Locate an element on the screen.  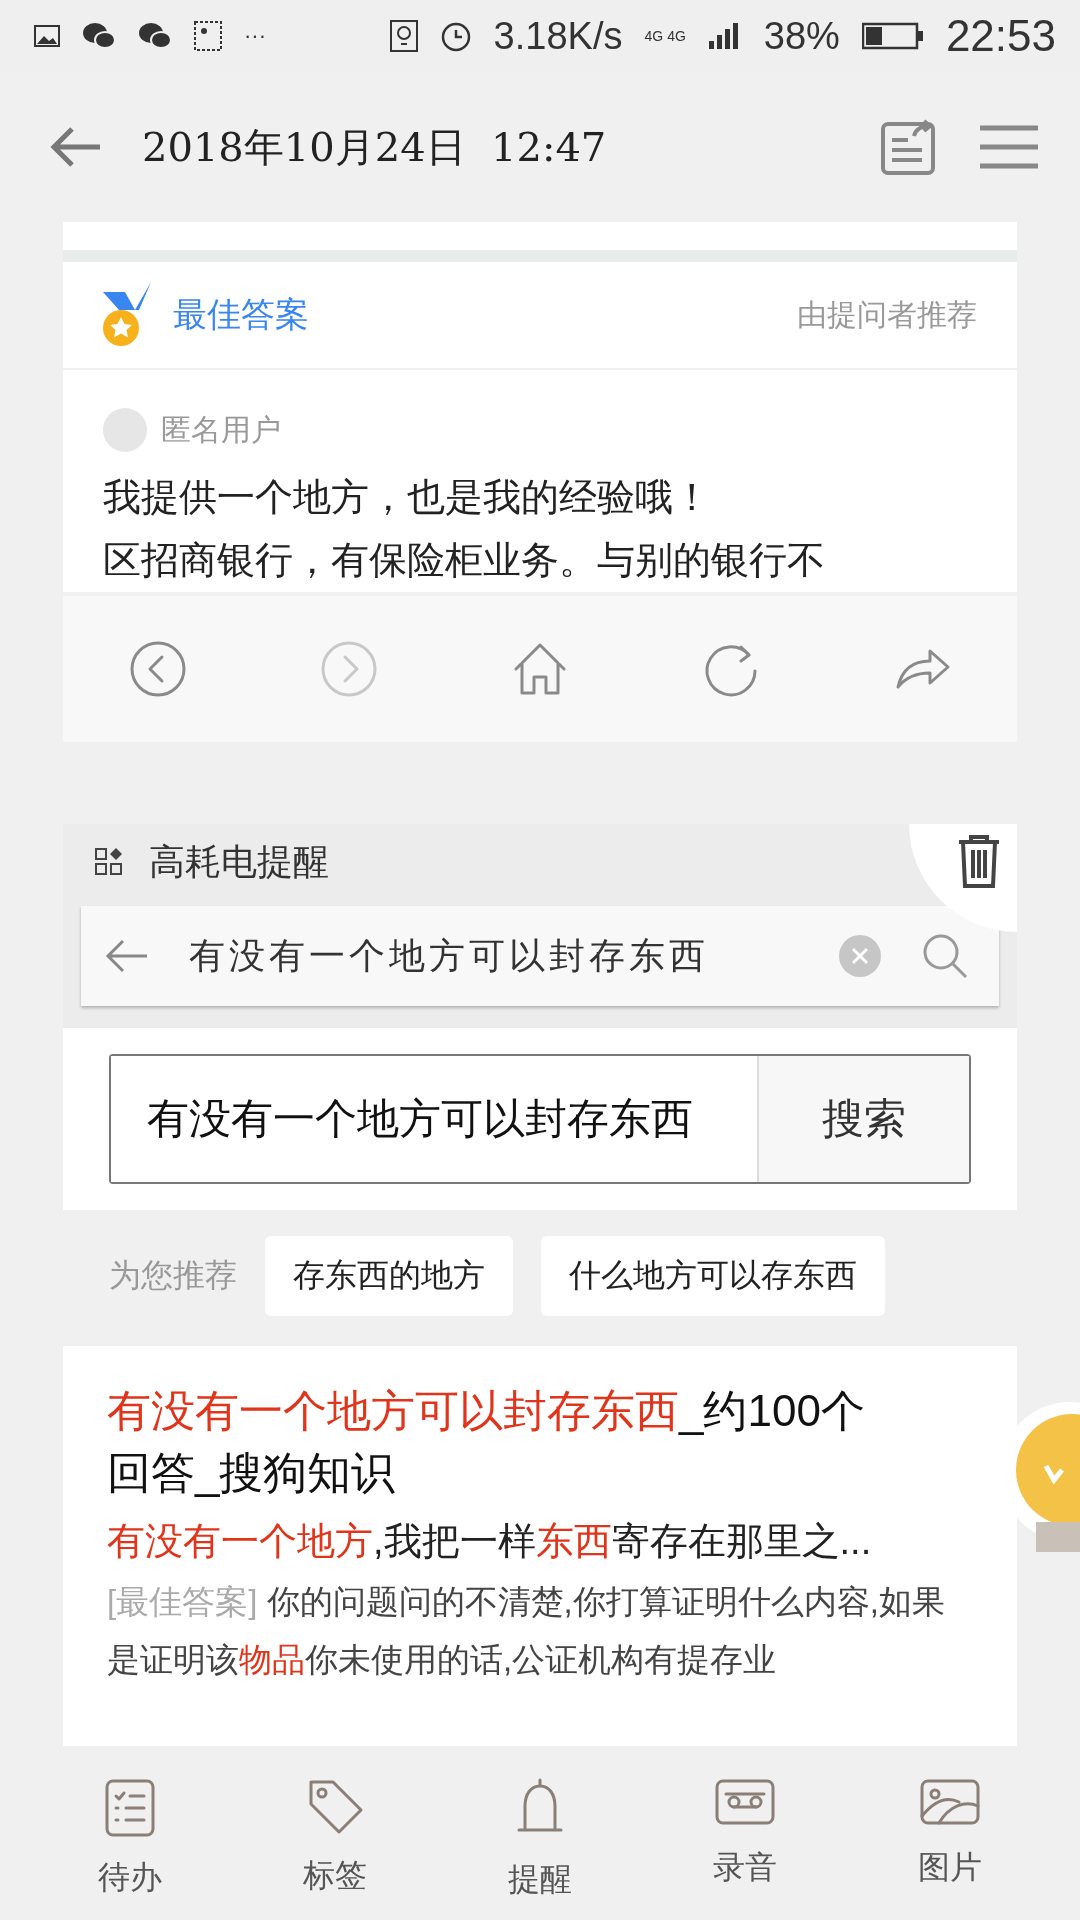
result-title: 有没有一个地方可以封存东西_约100个回答_搜狗知识 is located at coordinates (507, 1442).